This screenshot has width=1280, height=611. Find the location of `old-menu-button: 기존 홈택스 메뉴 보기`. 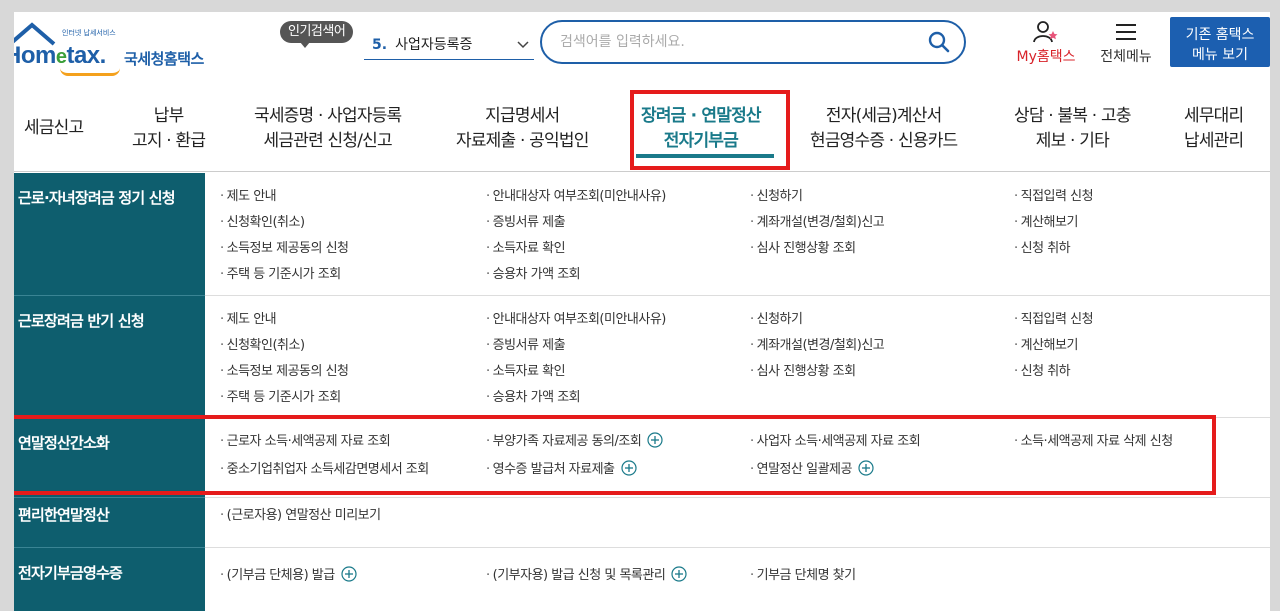

old-menu-button: 기존 홈택스 메뉴 보기 is located at coordinates (1220, 42).